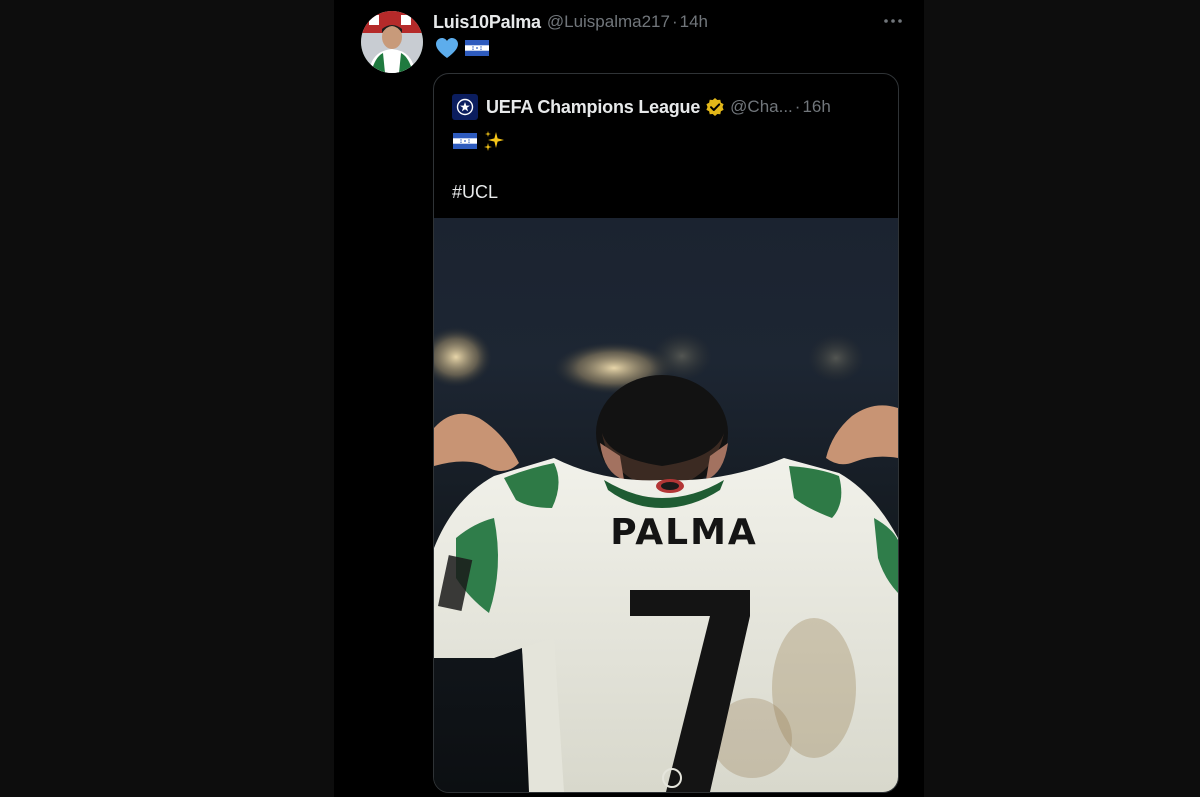  I want to click on quoted-tweet-emoji-line, so click(479, 141).